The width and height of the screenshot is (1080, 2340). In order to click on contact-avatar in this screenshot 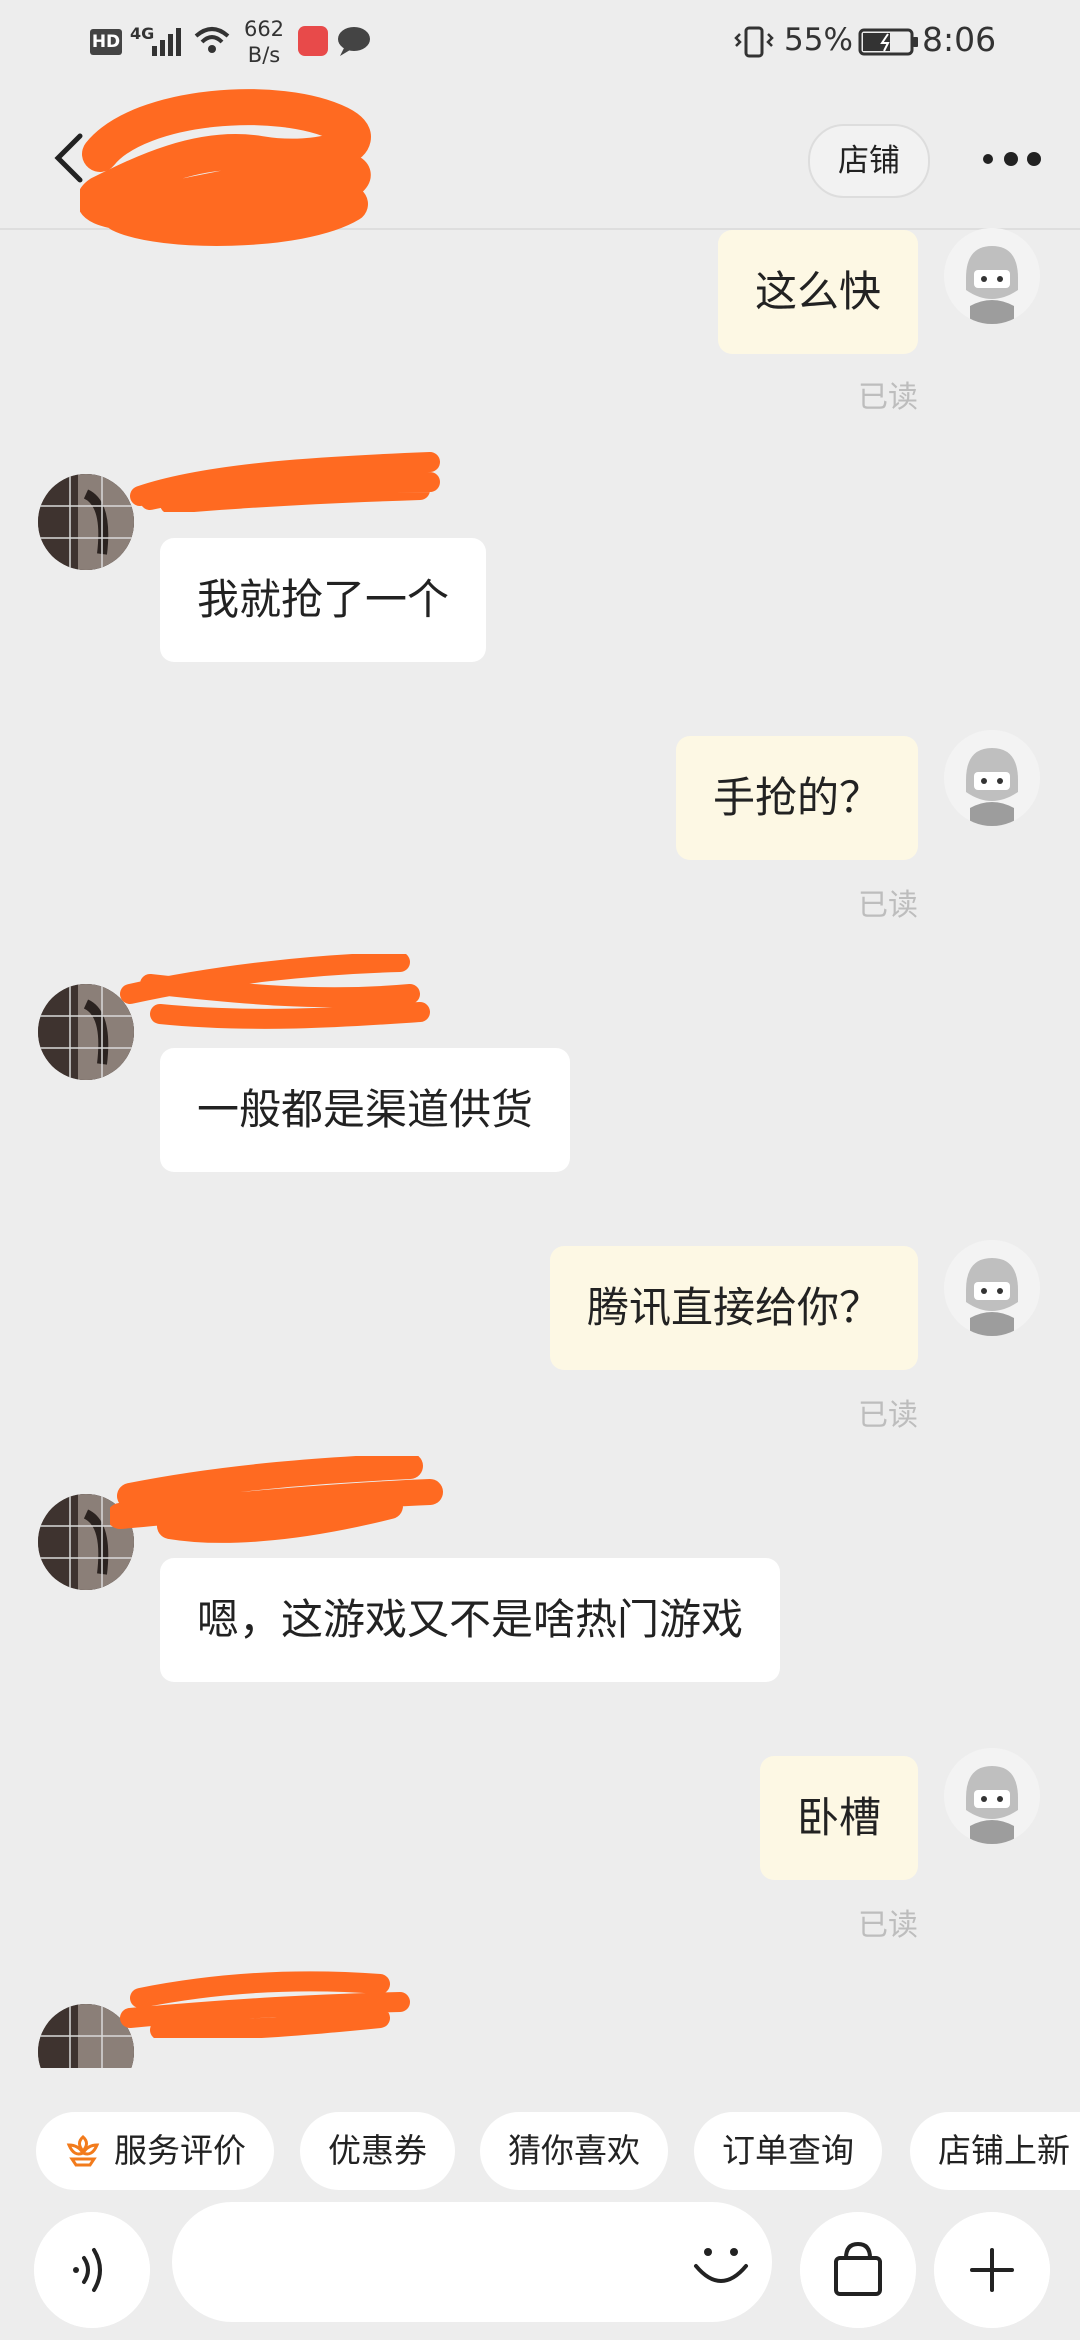, I will do `click(86, 522)`.